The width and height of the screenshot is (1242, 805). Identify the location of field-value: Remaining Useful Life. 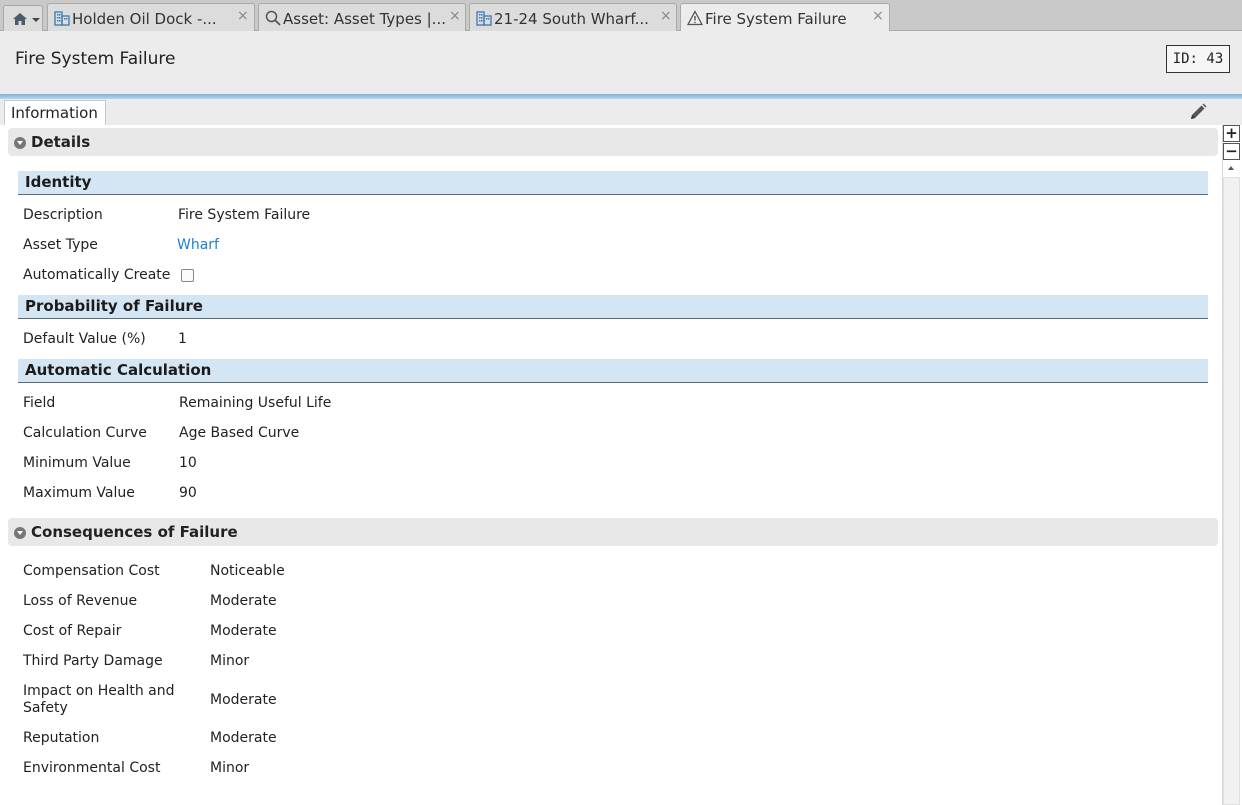
(255, 403).